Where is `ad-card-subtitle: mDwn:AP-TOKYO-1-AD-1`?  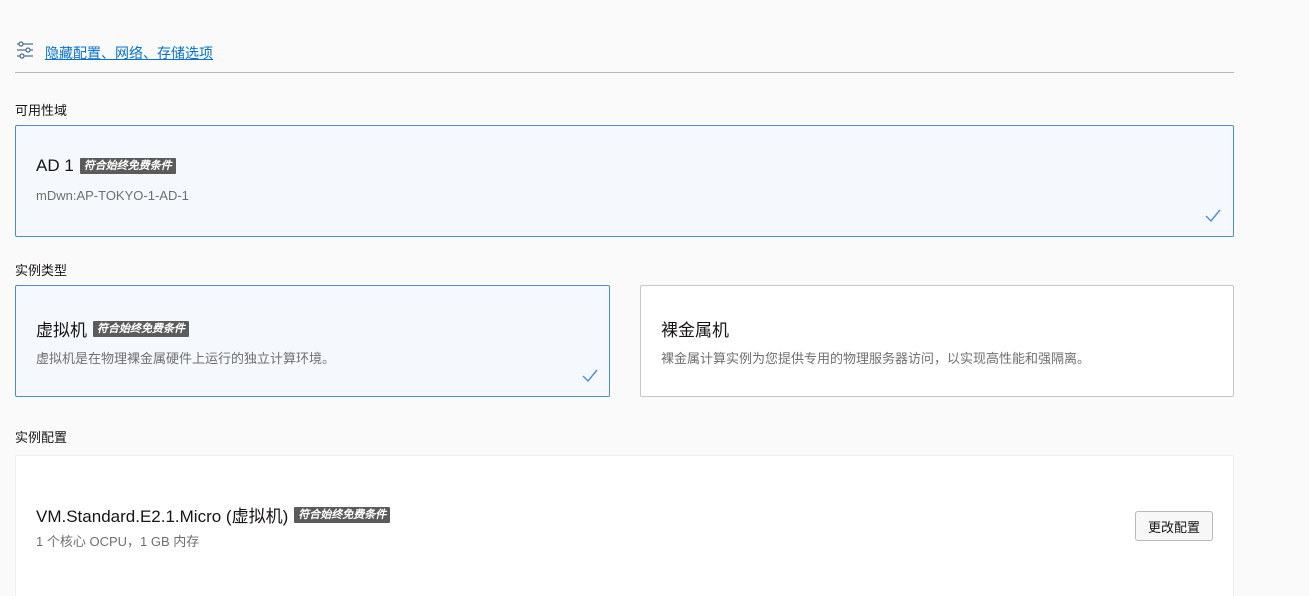 ad-card-subtitle: mDwn:AP-TOKYO-1-AD-1 is located at coordinates (112, 195).